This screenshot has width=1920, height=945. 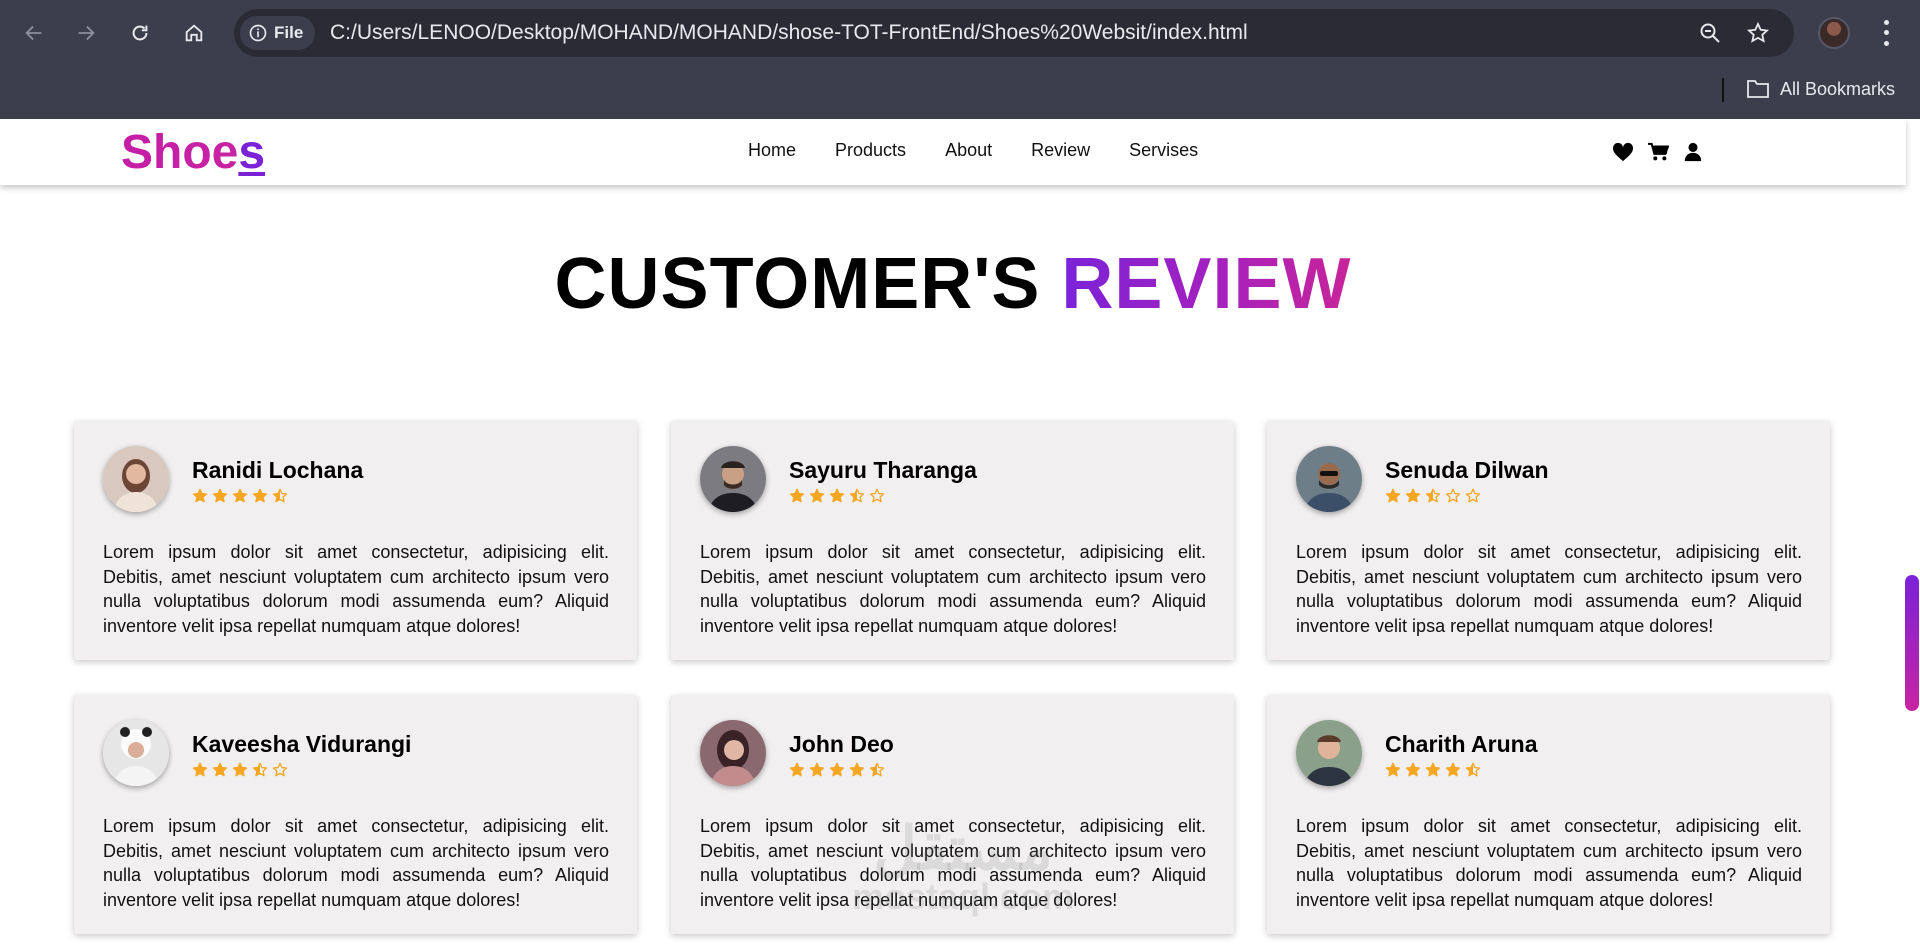 I want to click on reviewer-name: Senuda Dilwan, so click(x=1467, y=470).